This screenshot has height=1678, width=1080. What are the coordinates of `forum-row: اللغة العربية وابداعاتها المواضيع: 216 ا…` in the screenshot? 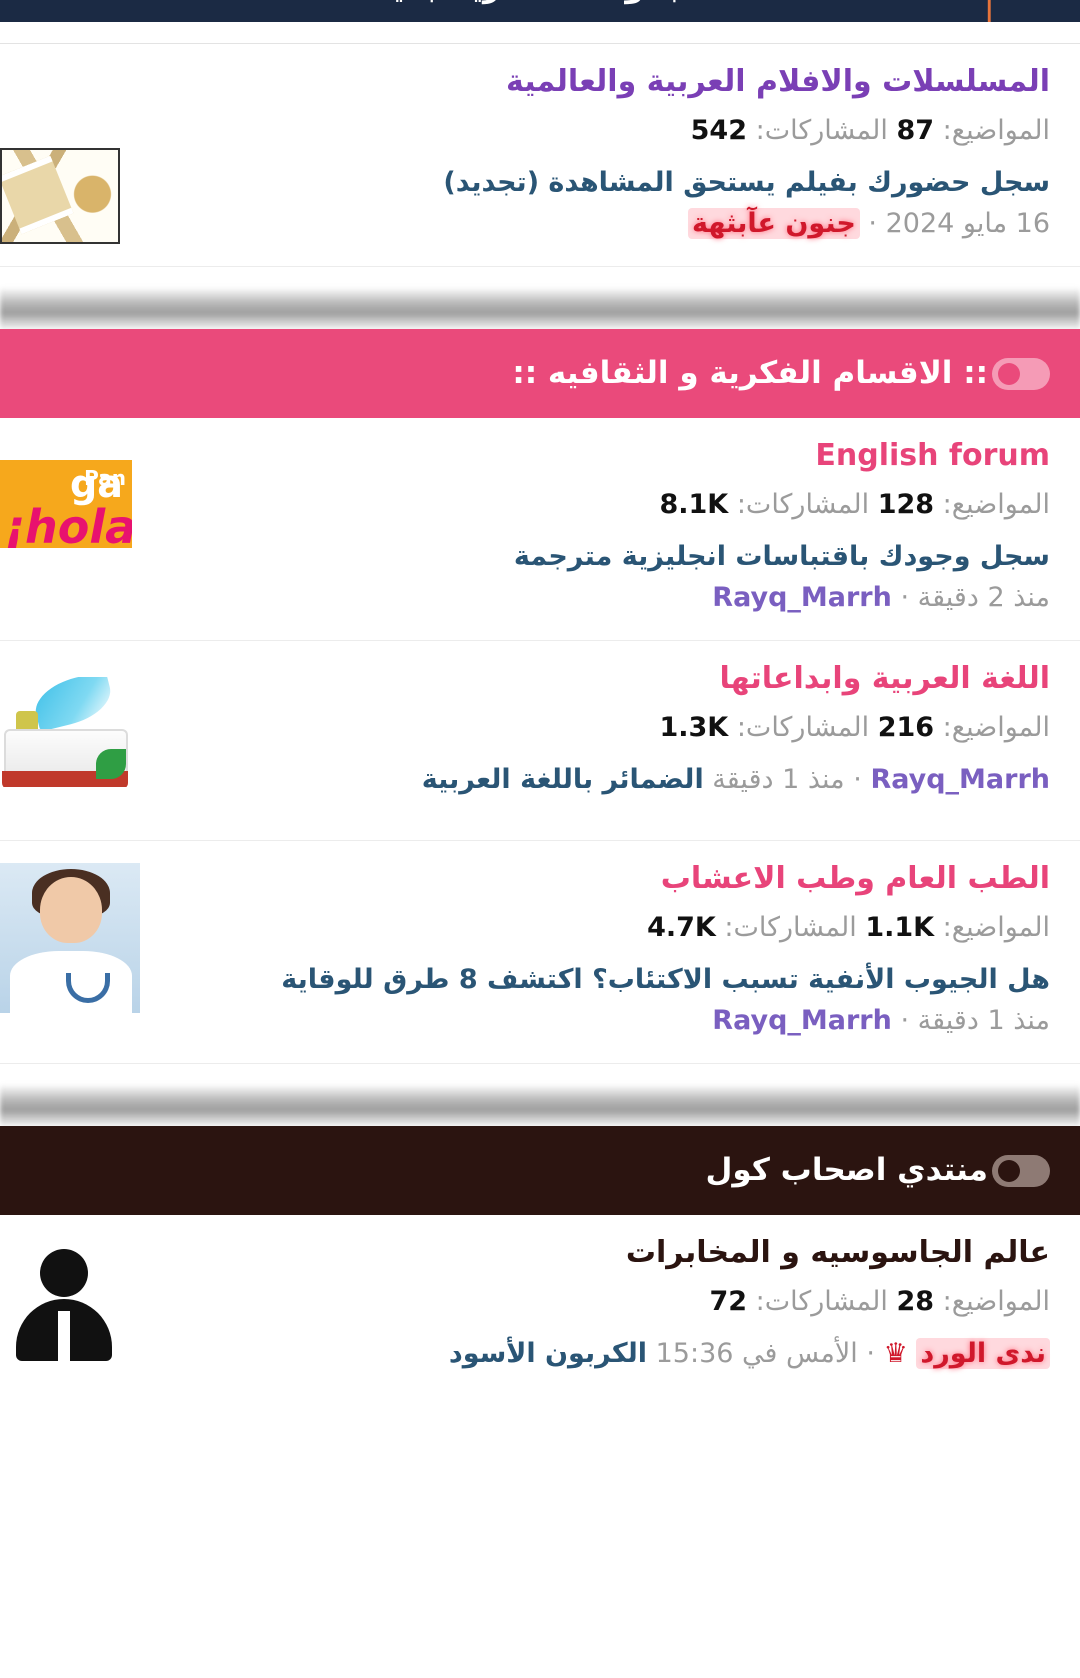 It's located at (540, 741).